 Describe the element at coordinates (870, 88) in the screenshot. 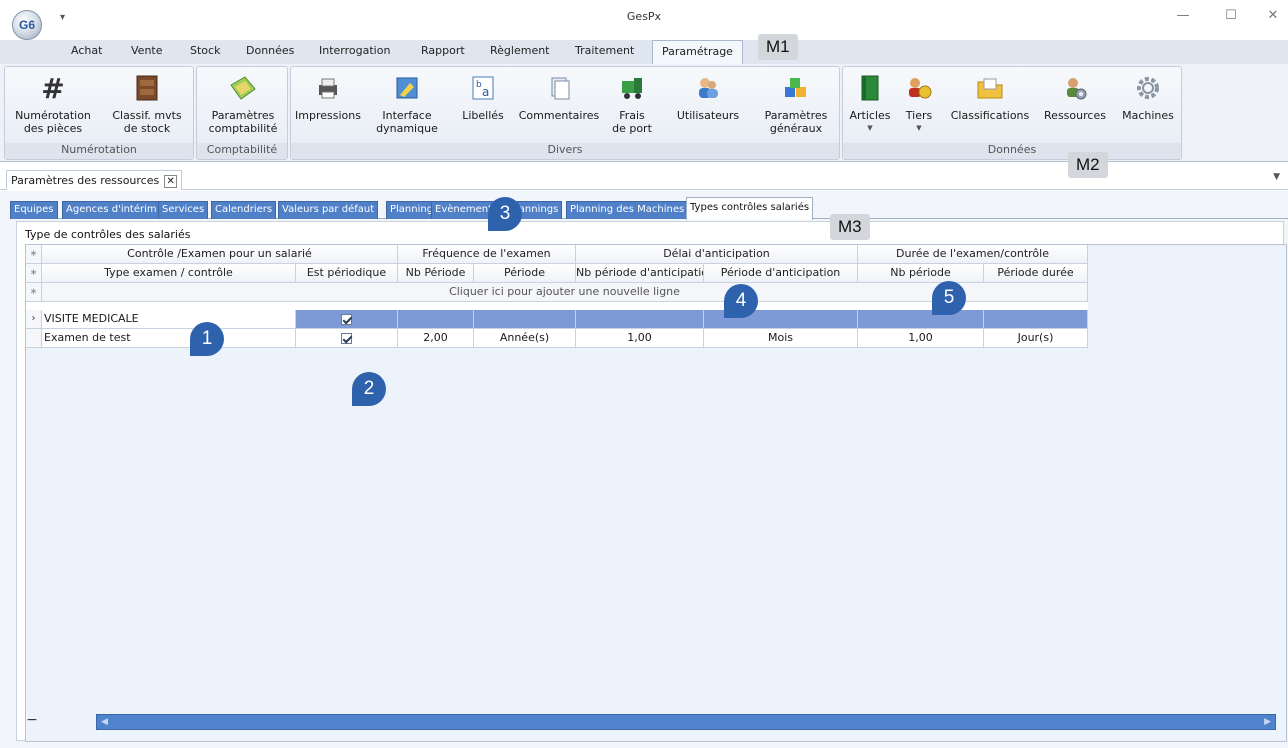

I see `book-icon` at that location.